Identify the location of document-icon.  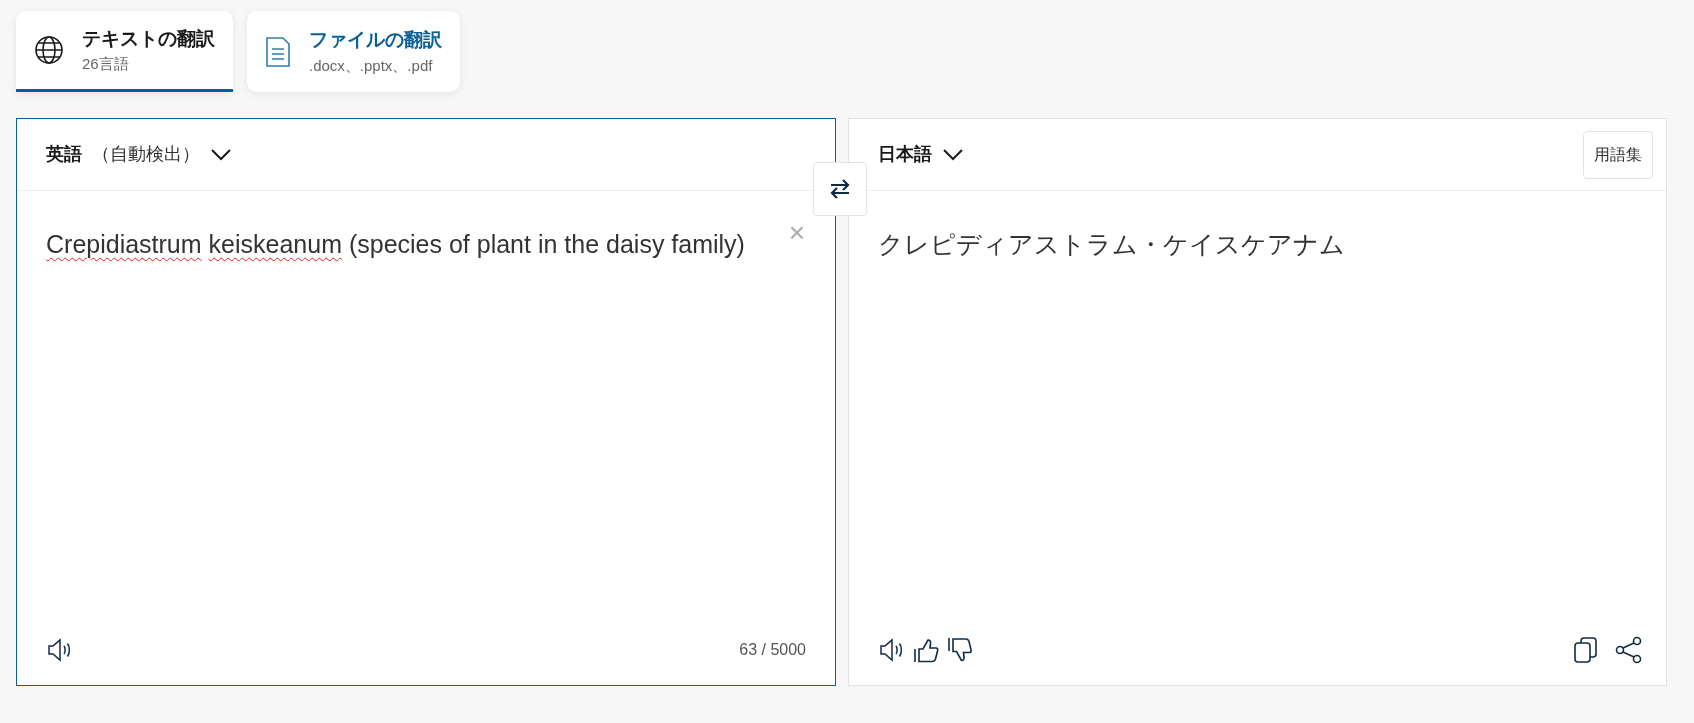
(278, 51).